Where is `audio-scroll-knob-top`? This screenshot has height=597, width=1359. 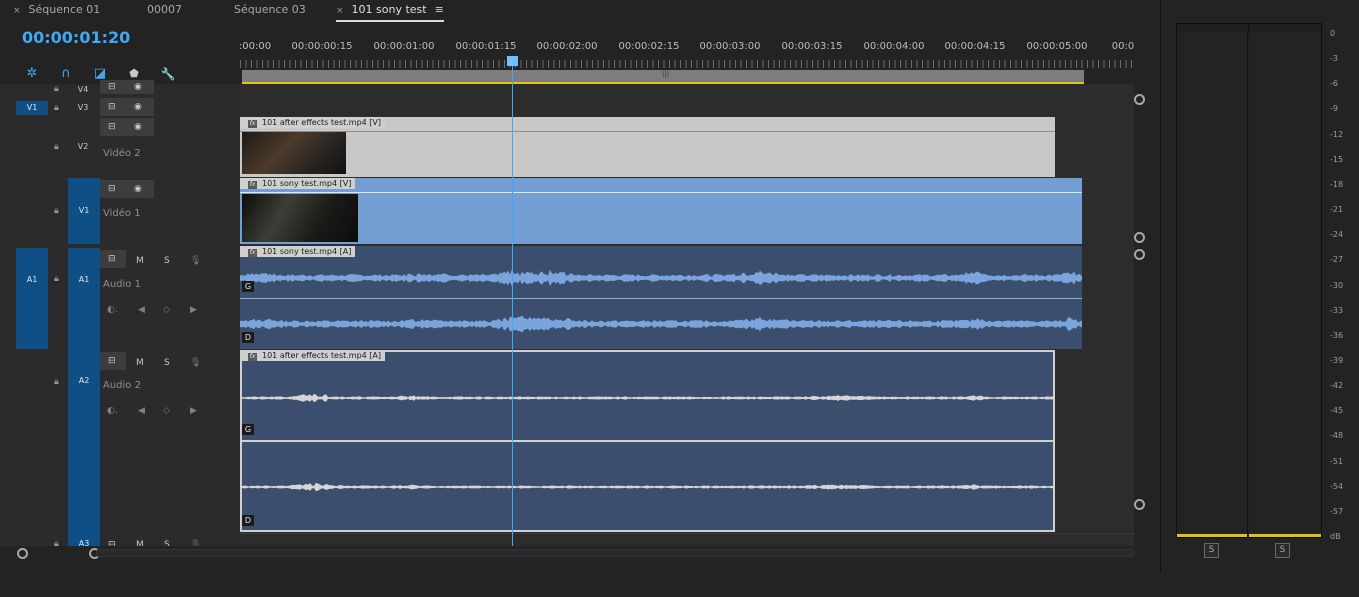
audio-scroll-knob-top is located at coordinates (1139, 254).